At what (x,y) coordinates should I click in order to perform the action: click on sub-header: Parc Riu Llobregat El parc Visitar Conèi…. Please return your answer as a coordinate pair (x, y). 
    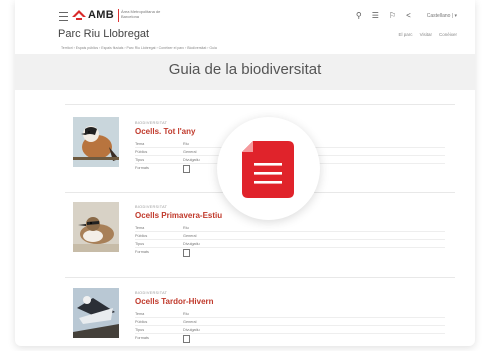
    Looking at the image, I should click on (245, 35).